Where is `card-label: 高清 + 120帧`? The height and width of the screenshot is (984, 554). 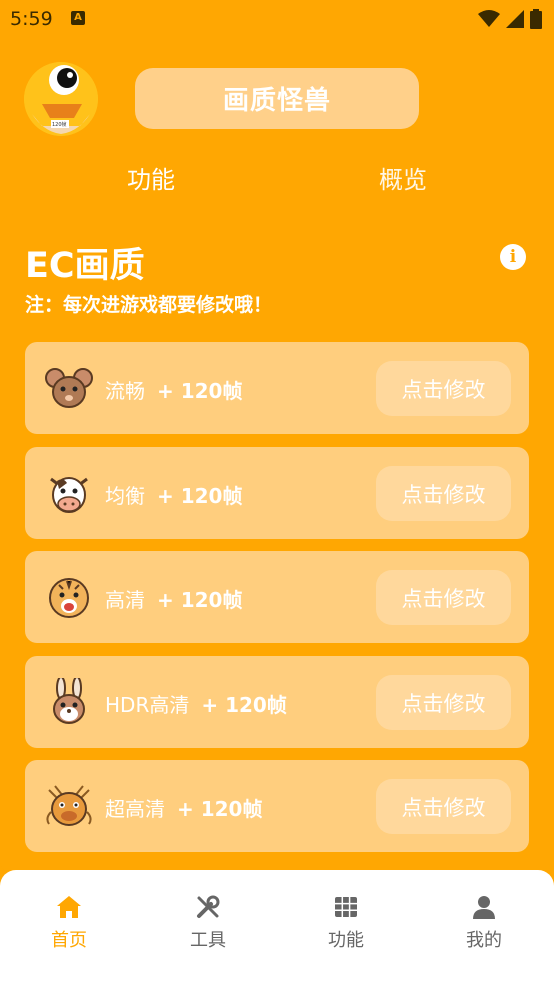
card-label: 高清 + 120帧 is located at coordinates (173, 598).